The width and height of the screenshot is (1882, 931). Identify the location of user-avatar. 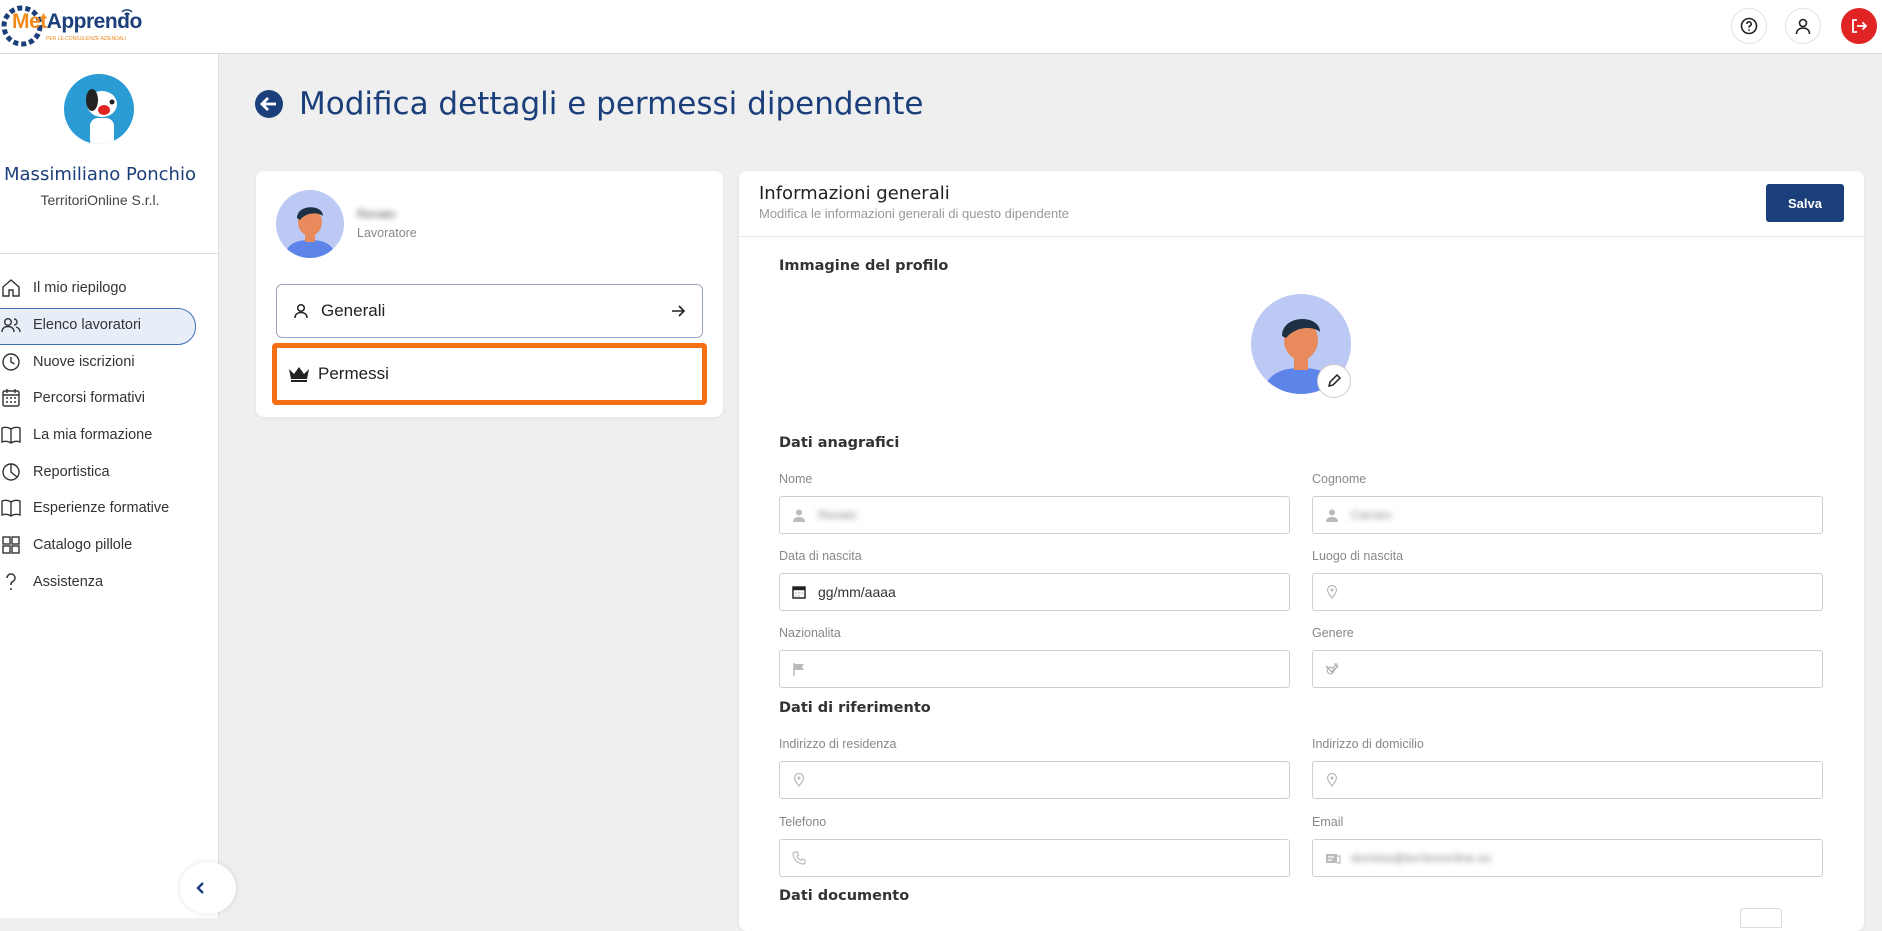
(99, 109).